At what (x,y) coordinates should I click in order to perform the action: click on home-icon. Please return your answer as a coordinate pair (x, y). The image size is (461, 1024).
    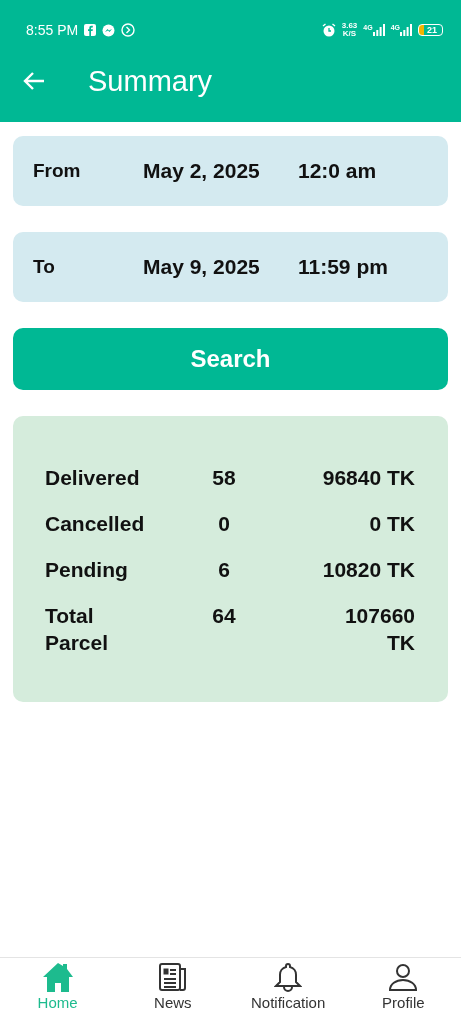
    Looking at the image, I should click on (57, 977).